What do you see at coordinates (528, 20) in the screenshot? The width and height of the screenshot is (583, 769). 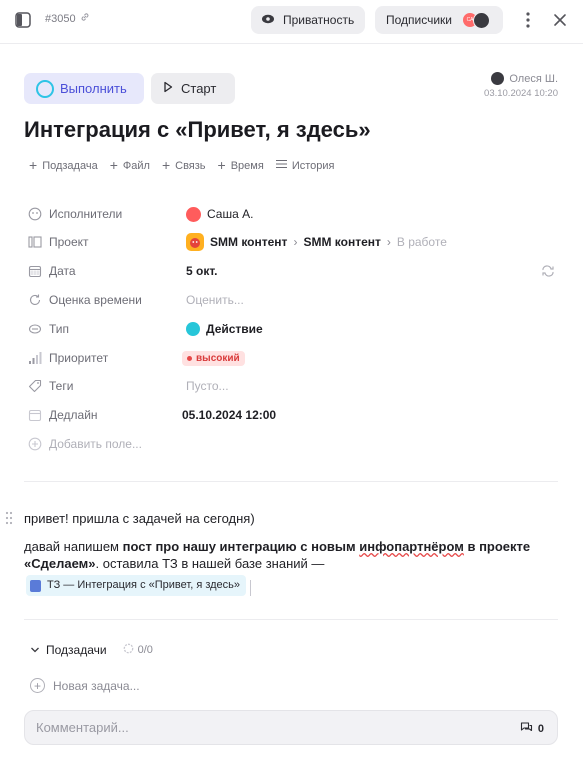 I see `more-options-icon` at bounding box center [528, 20].